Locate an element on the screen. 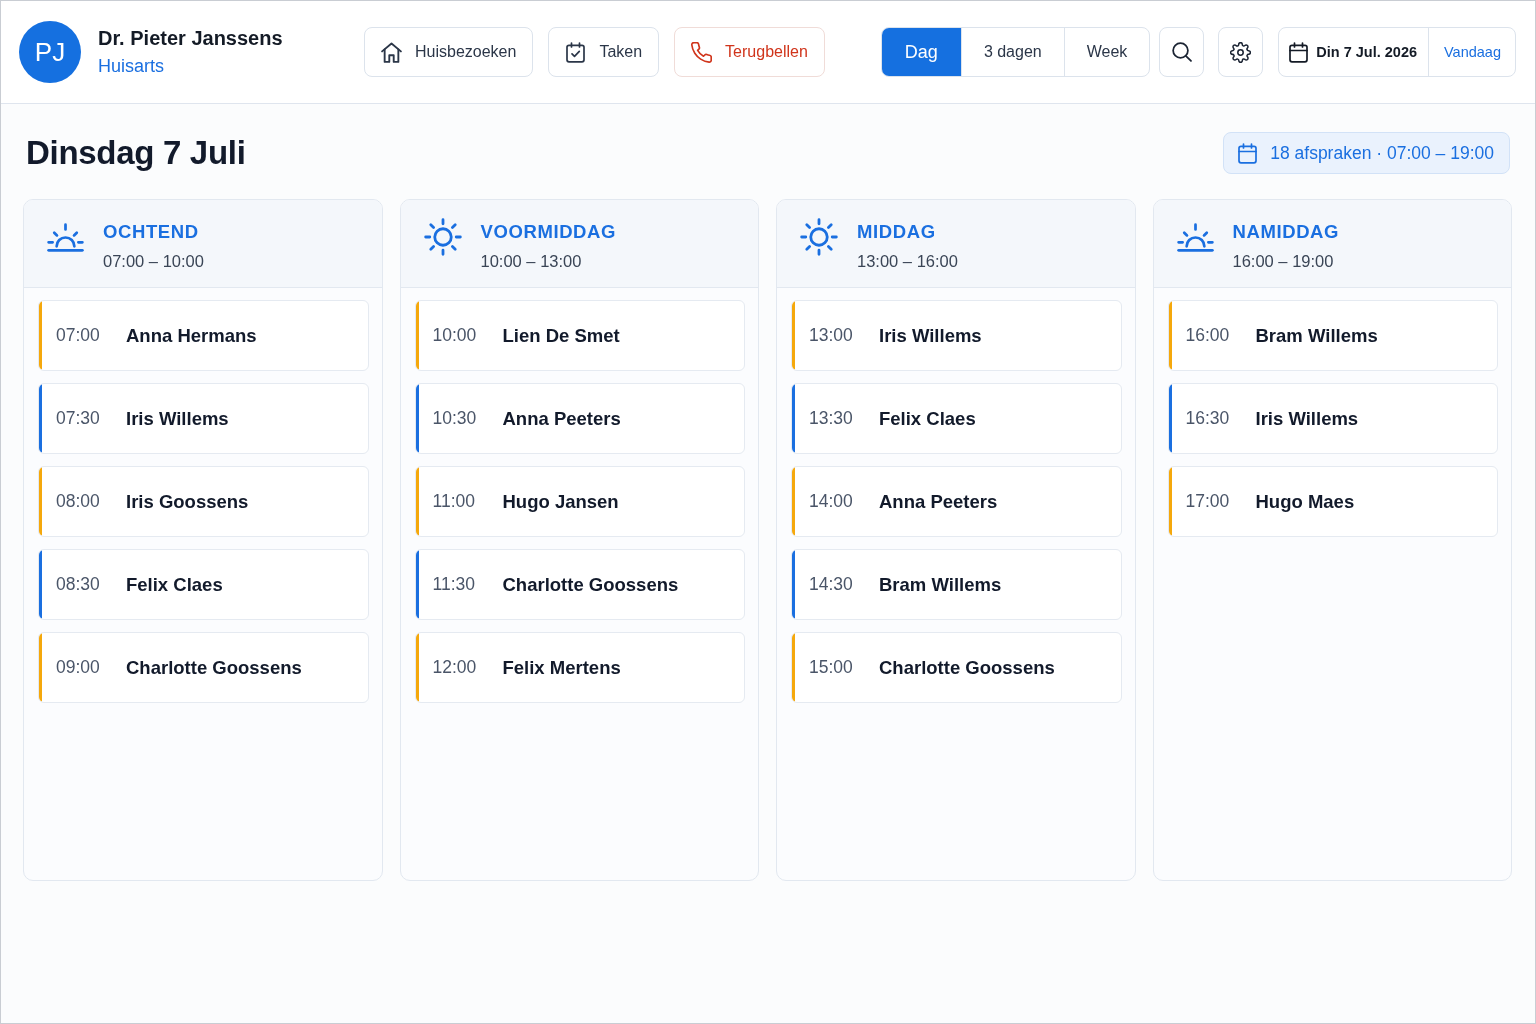 The image size is (1536, 1024). settings-icon is located at coordinates (1241, 52).